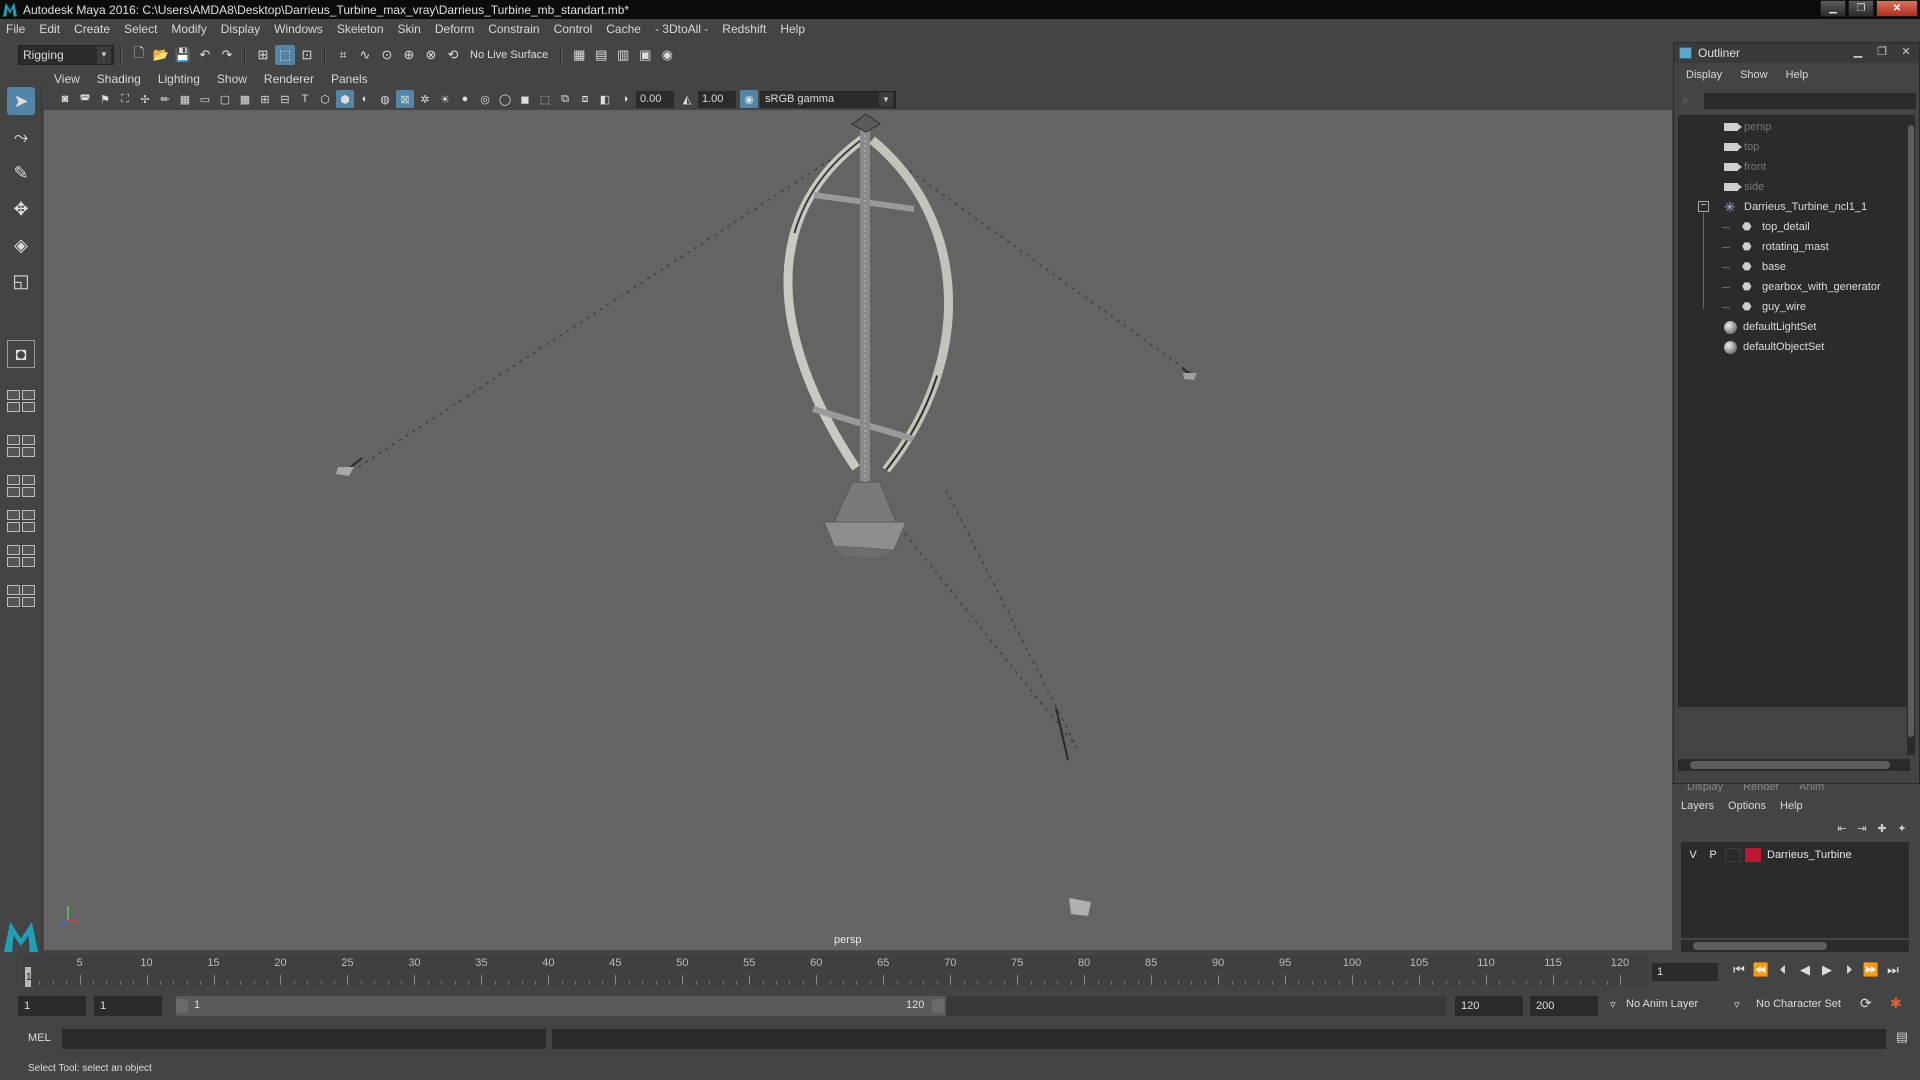  I want to click on bookmark-icon: ⚑, so click(105, 99).